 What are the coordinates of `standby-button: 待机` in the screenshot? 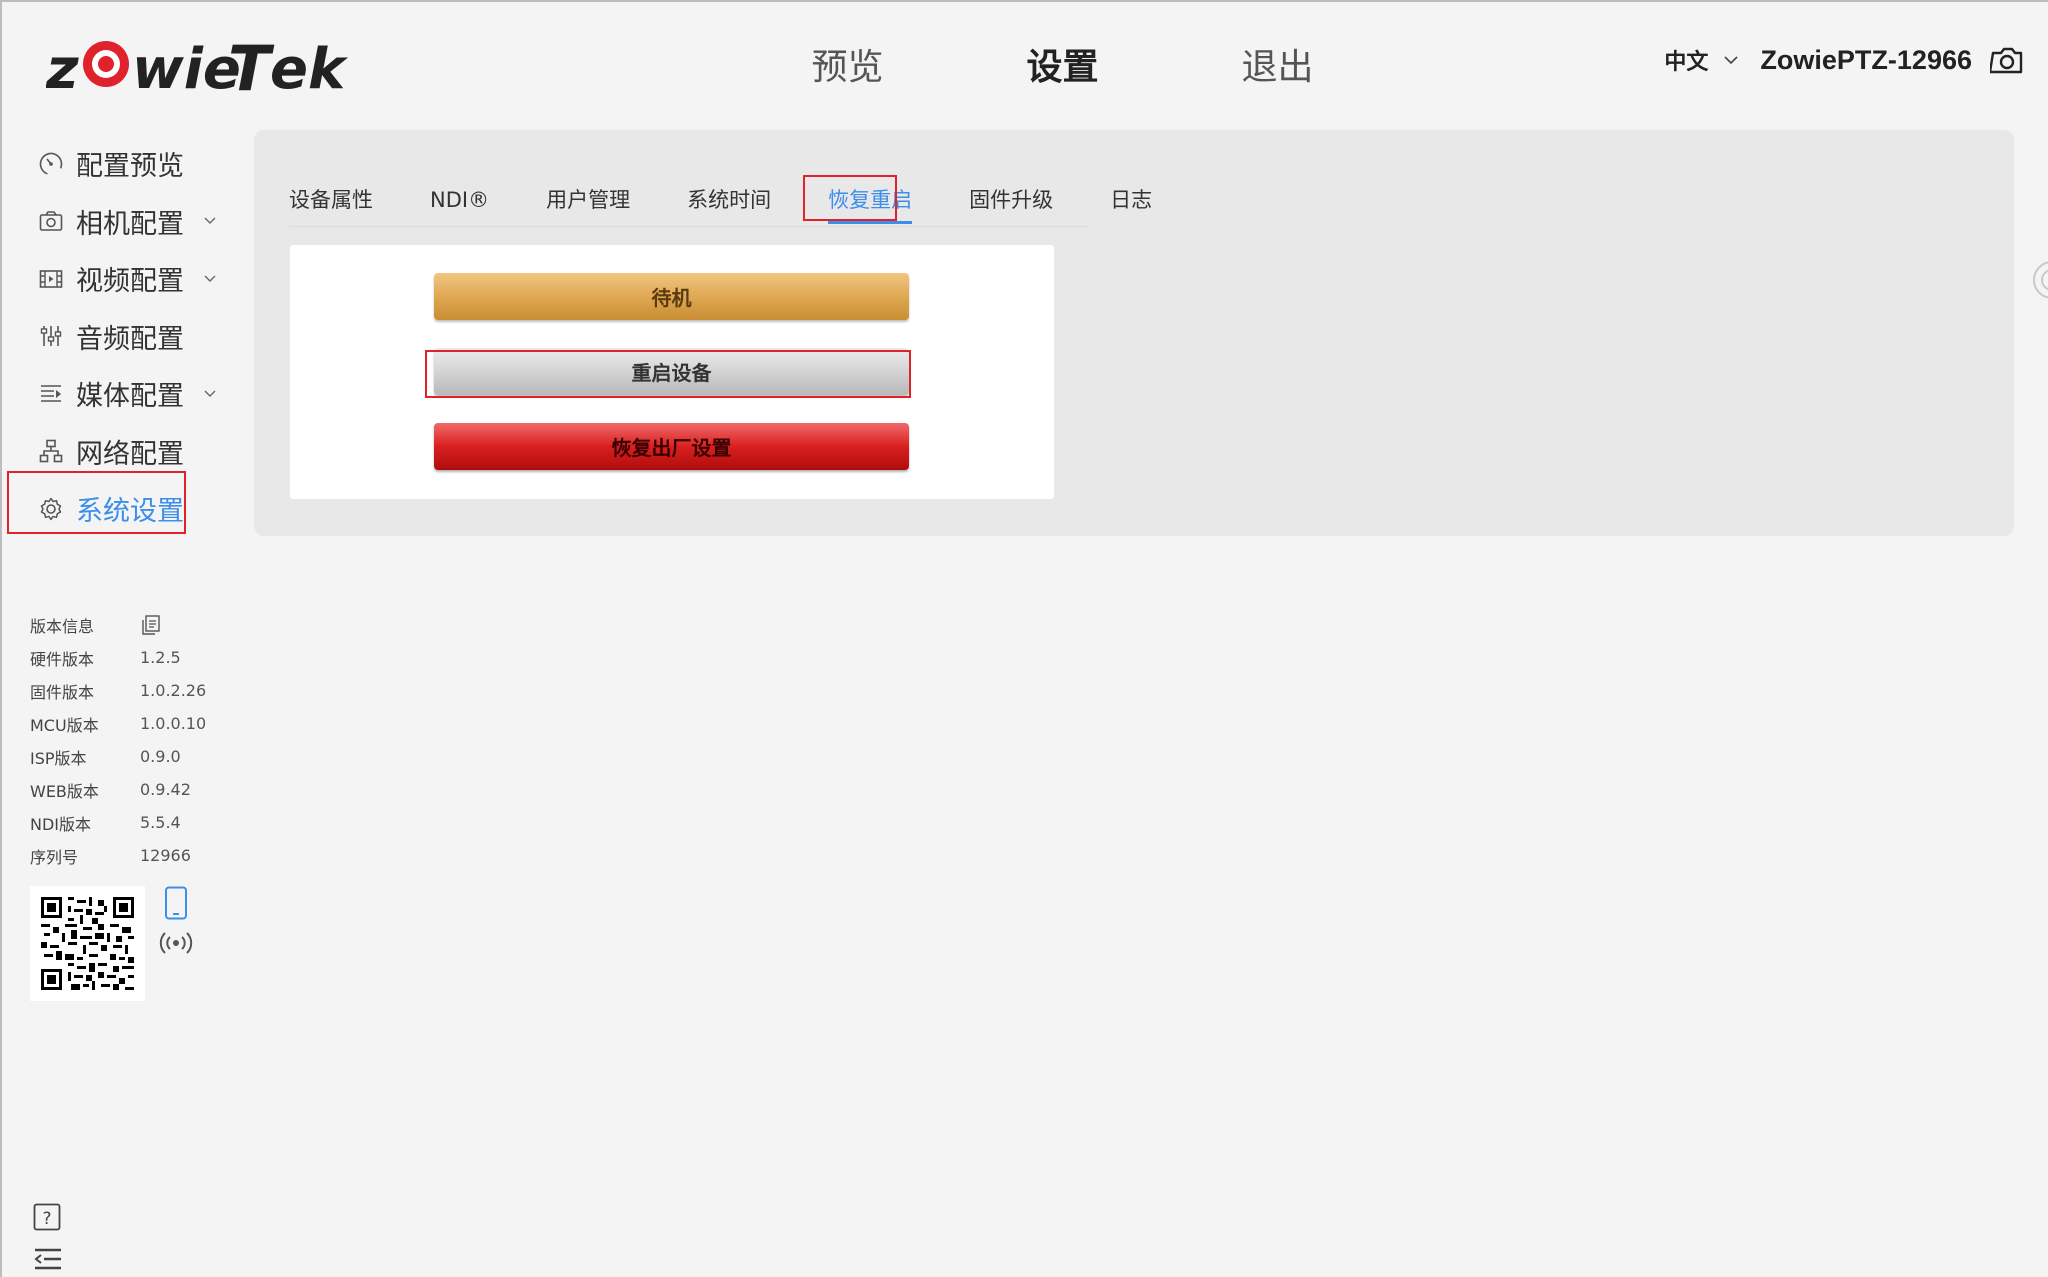 It's located at (671, 296).